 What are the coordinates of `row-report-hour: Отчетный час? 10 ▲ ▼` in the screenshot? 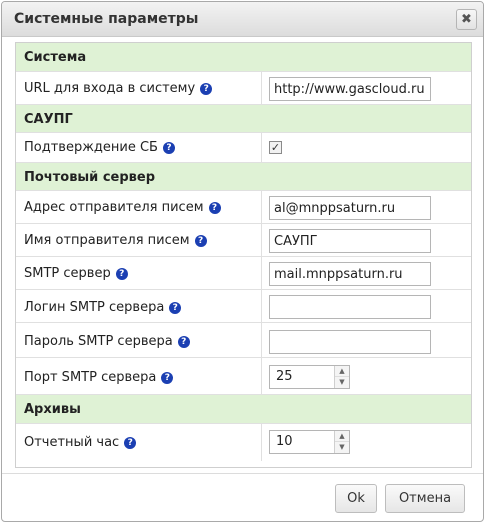 It's located at (243, 442).